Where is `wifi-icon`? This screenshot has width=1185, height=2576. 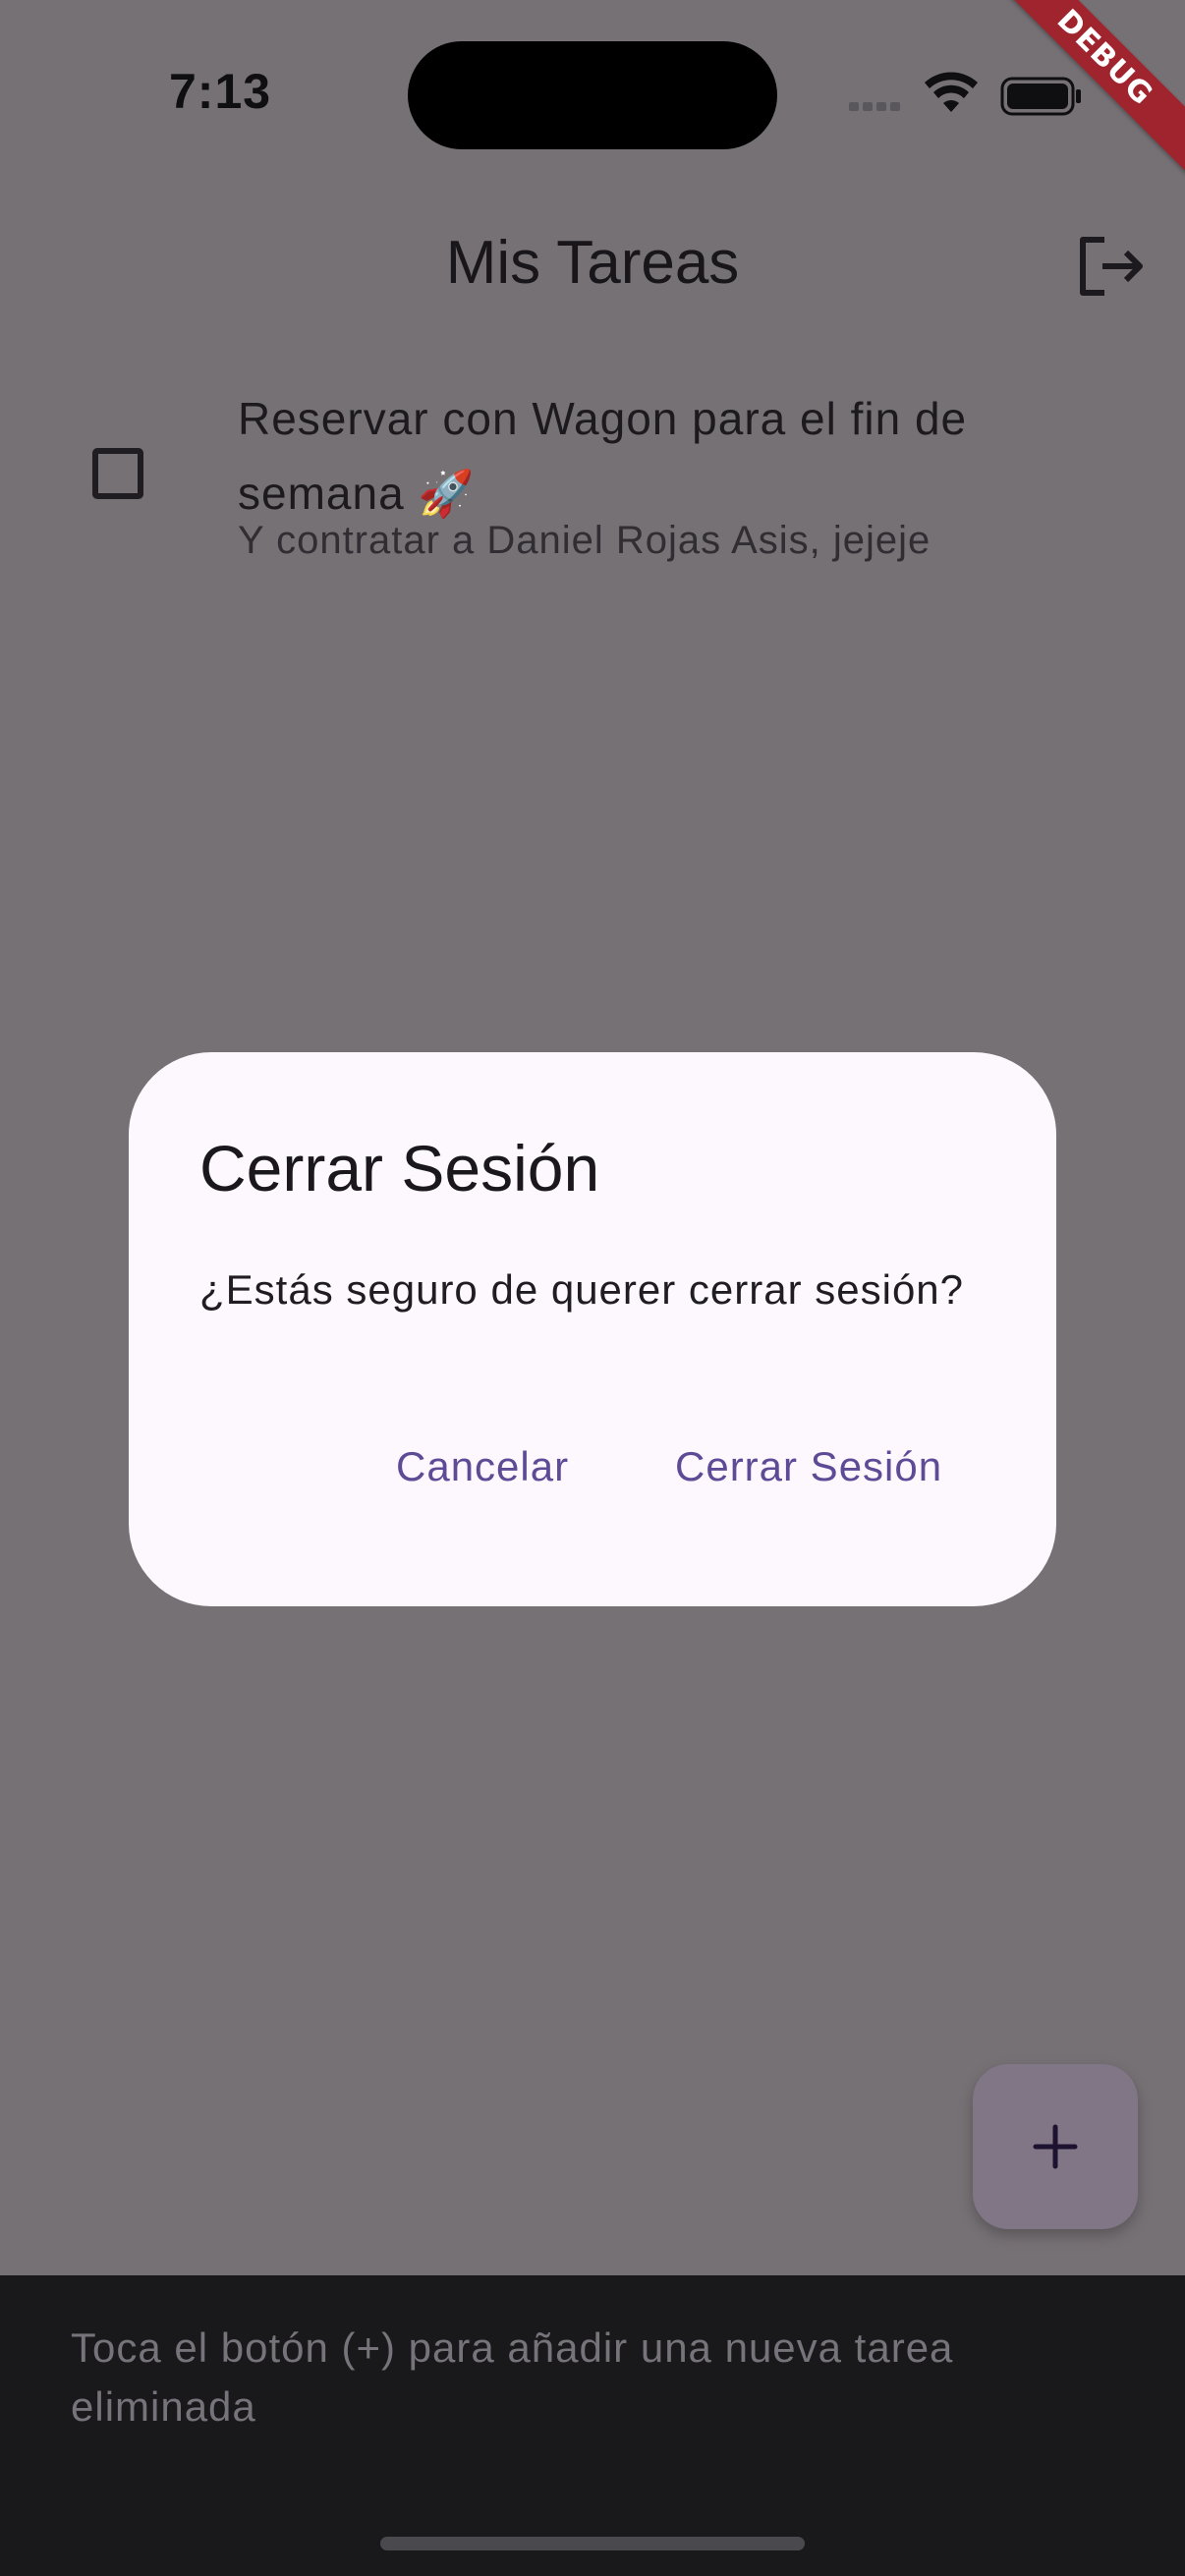 wifi-icon is located at coordinates (952, 92).